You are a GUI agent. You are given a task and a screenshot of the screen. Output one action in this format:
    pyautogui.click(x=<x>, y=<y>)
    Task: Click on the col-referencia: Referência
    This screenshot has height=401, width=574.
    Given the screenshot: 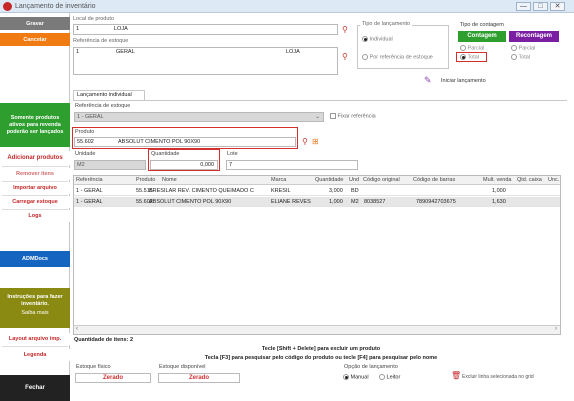 What is the action you would take?
    pyautogui.click(x=89, y=180)
    